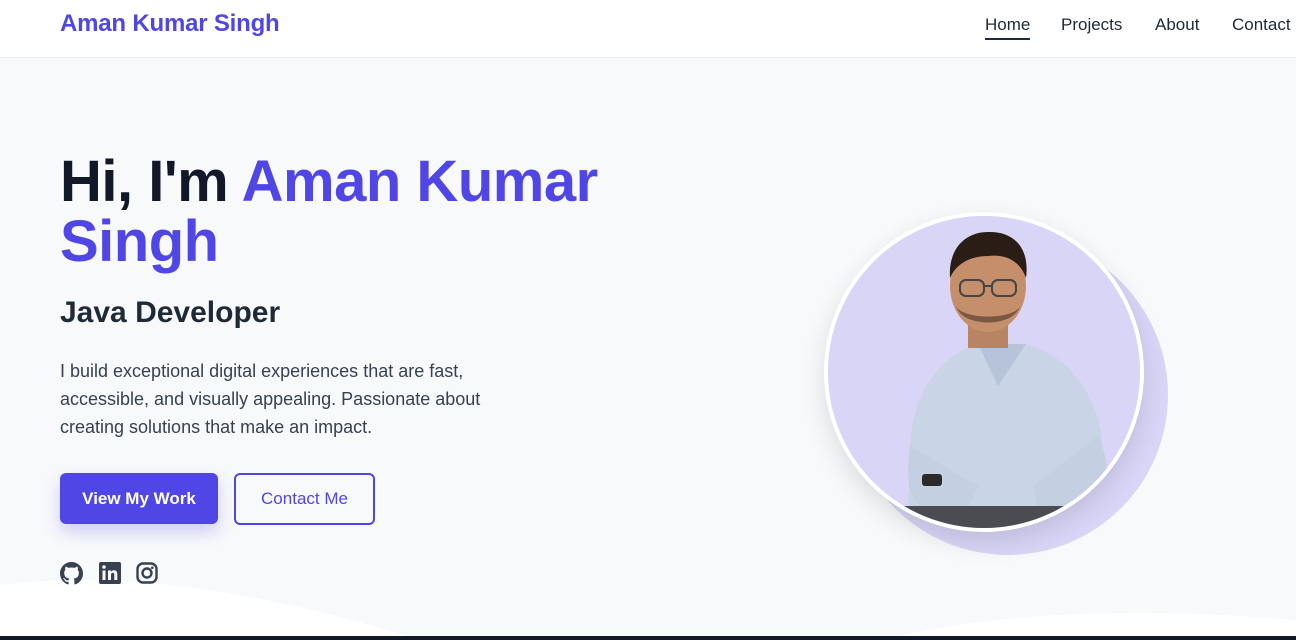 This screenshot has height=640, width=1296. I want to click on linkedin-icon, so click(110, 573).